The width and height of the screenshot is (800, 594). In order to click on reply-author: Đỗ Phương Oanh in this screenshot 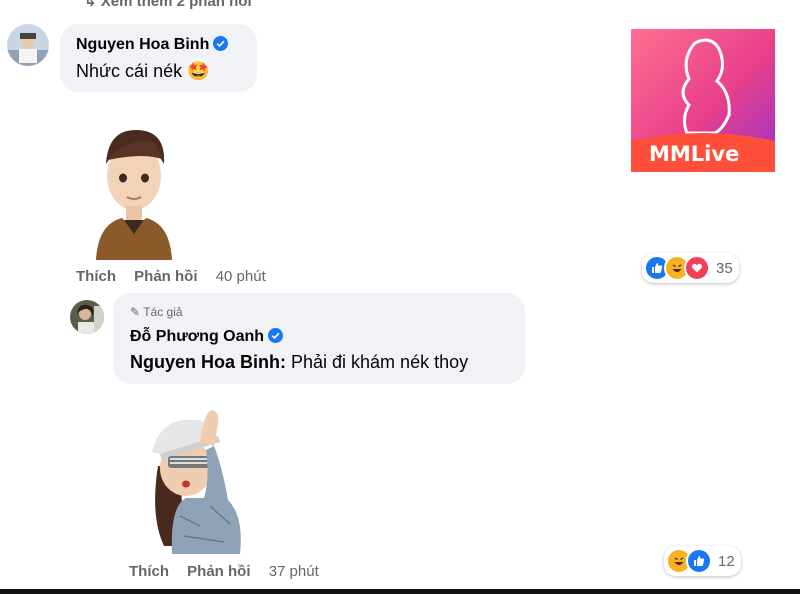, I will do `click(207, 337)`.